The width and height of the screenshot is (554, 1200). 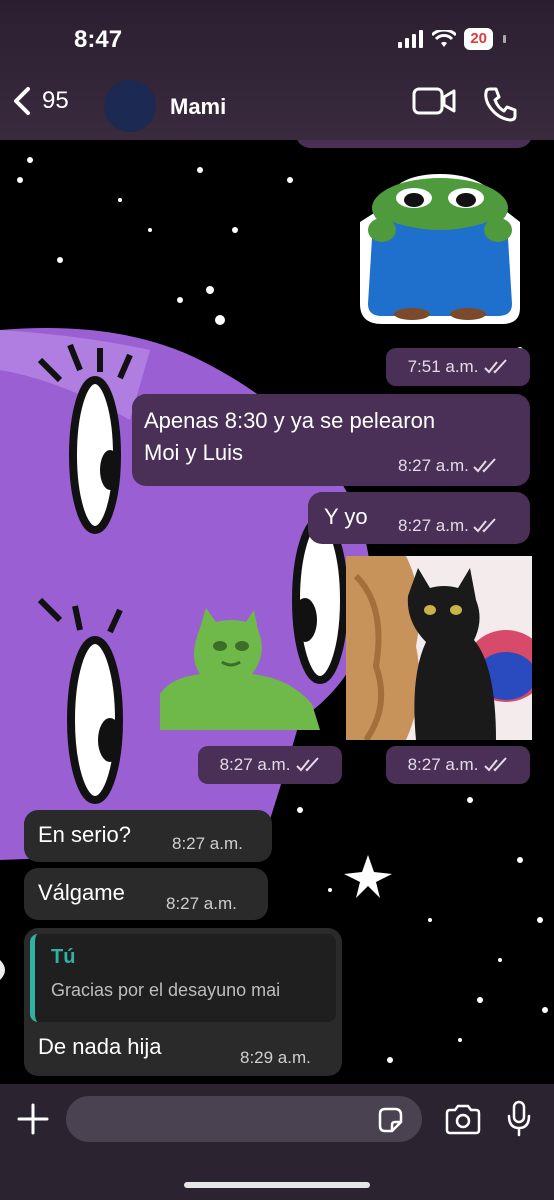 I want to click on message-input, so click(x=244, y=1119).